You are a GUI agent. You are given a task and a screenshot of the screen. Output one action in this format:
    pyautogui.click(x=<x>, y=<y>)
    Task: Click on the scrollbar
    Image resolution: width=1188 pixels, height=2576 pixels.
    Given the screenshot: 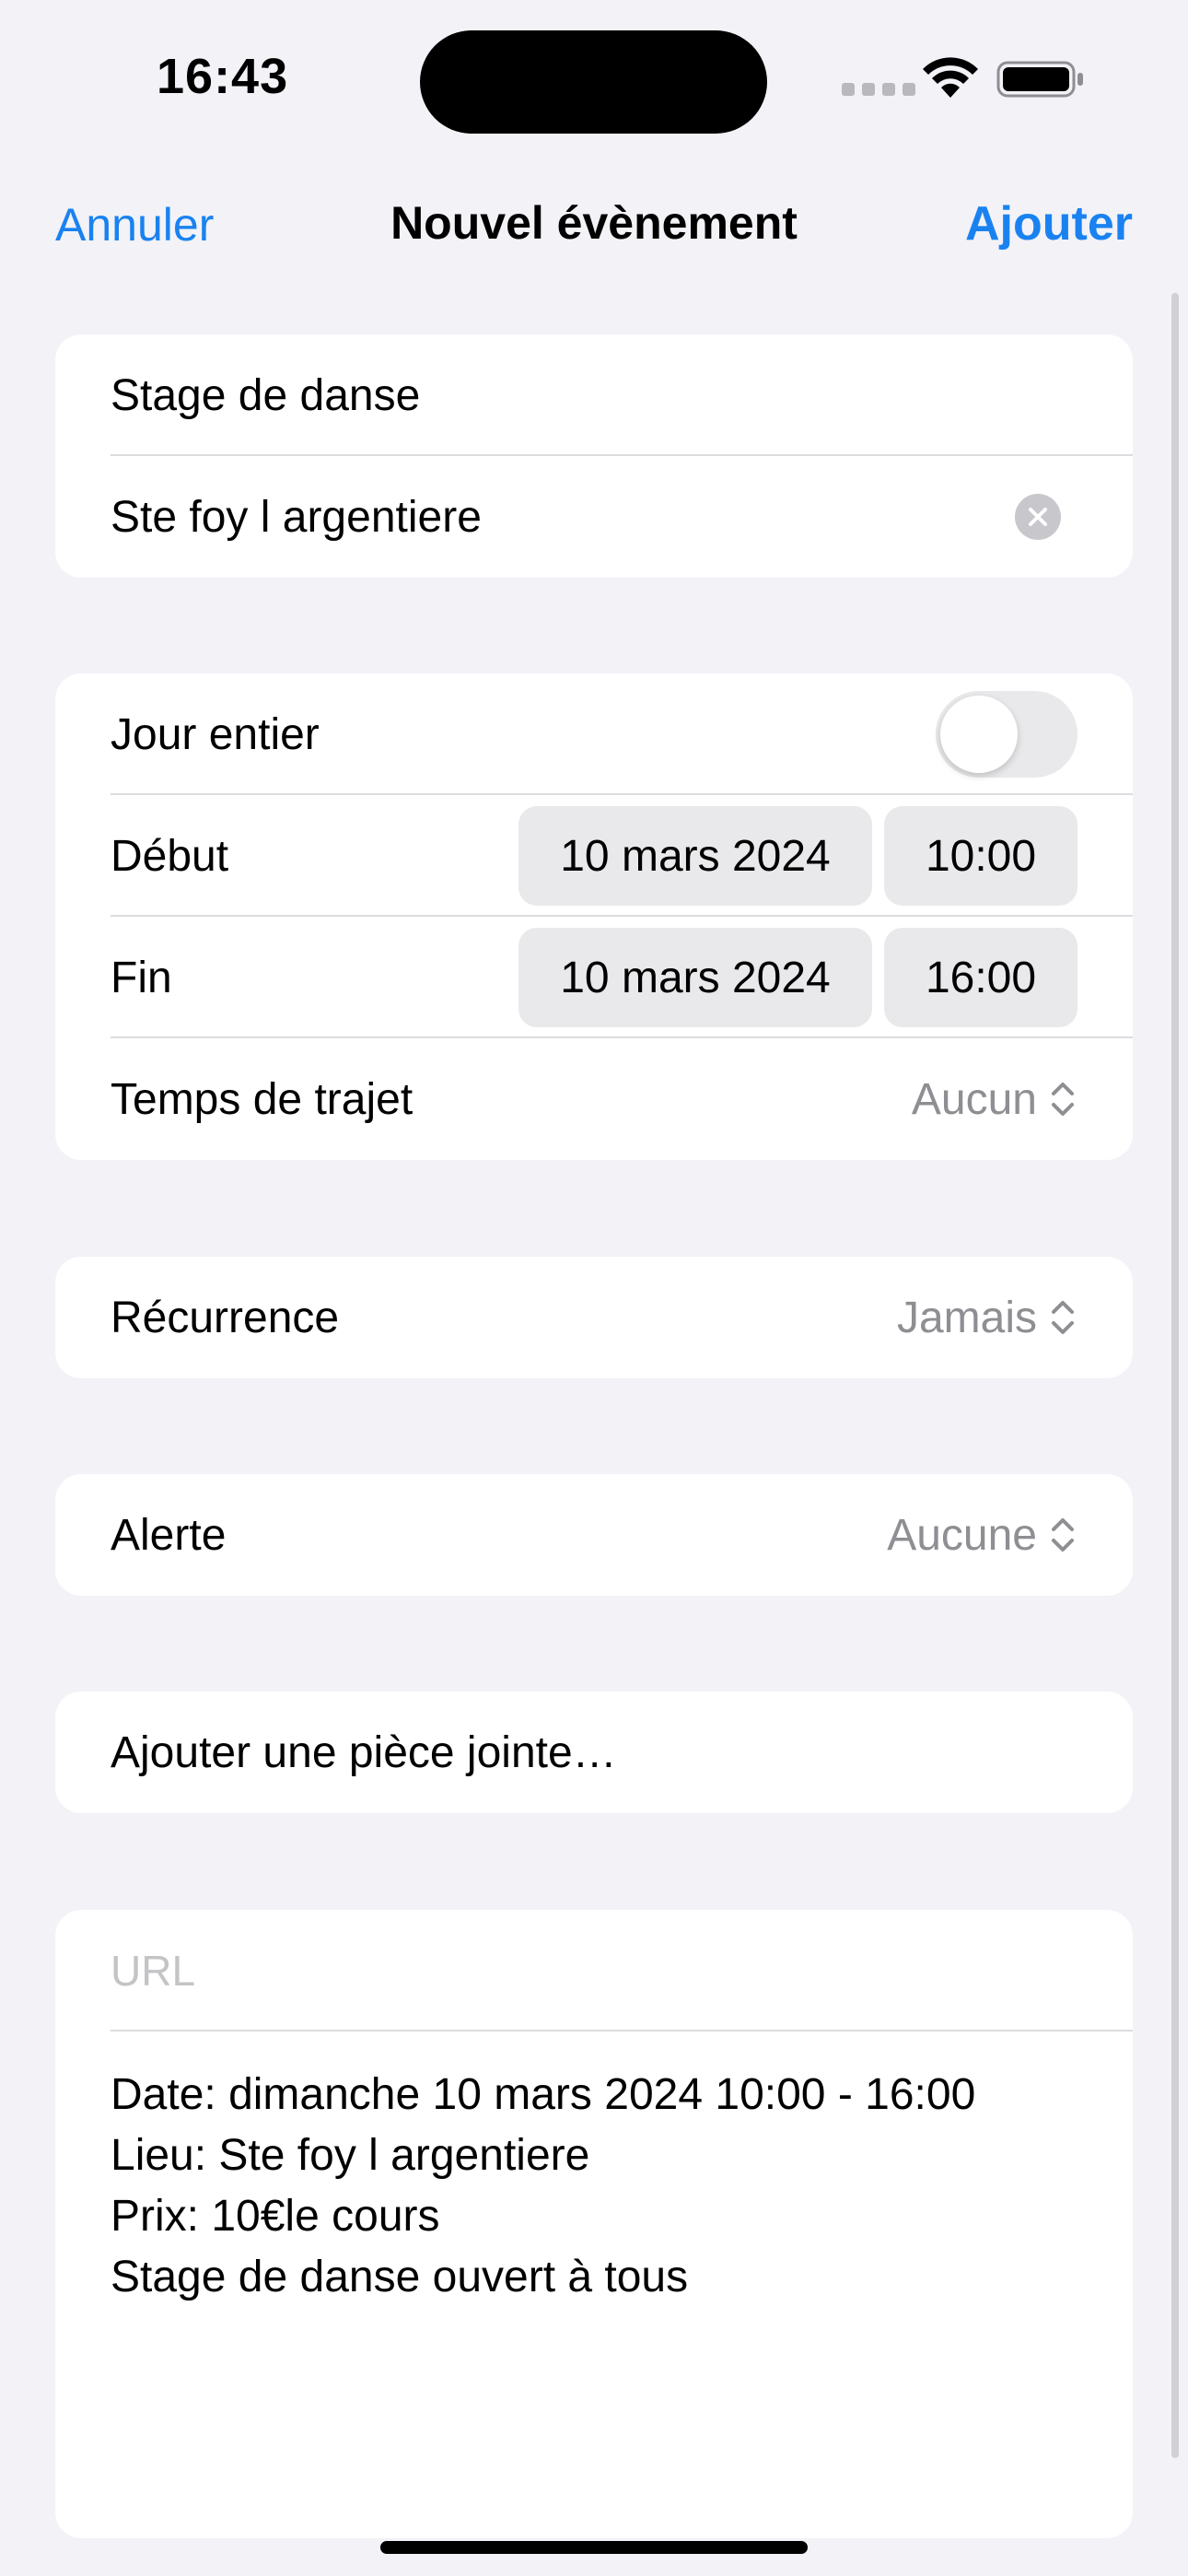 What is the action you would take?
    pyautogui.click(x=1175, y=1375)
    